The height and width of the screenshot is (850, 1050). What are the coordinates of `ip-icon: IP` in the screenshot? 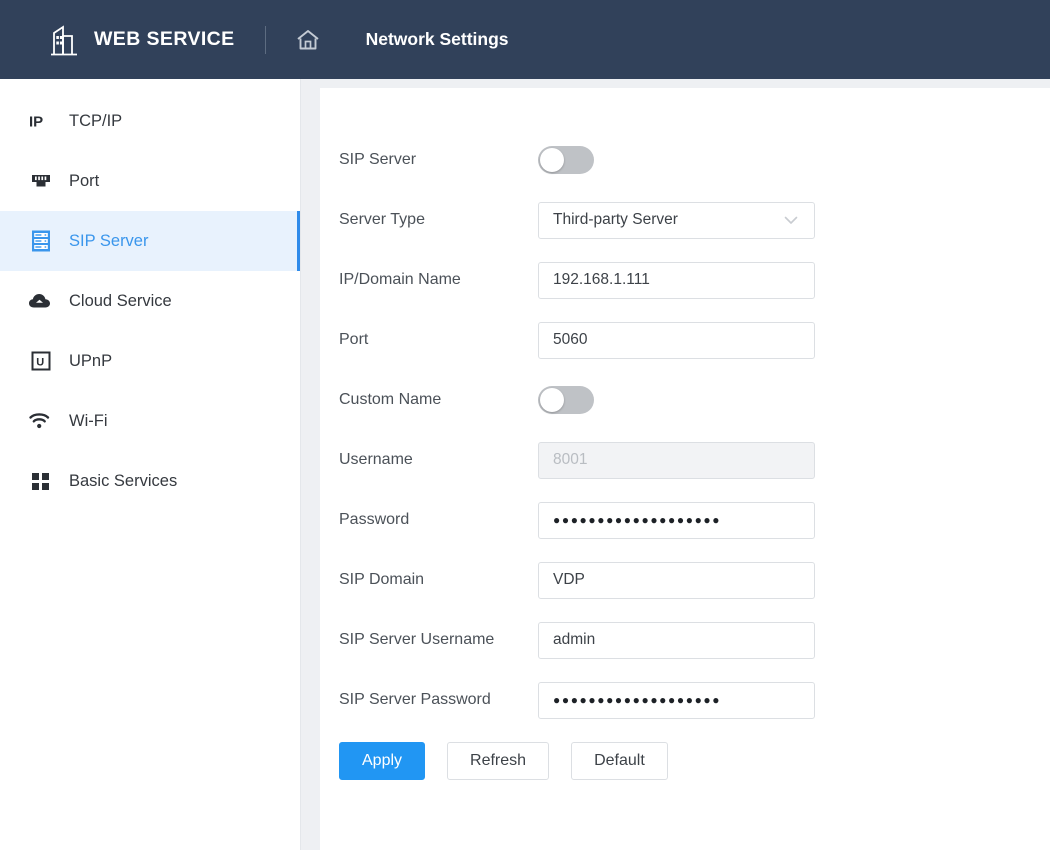 It's located at (41, 121).